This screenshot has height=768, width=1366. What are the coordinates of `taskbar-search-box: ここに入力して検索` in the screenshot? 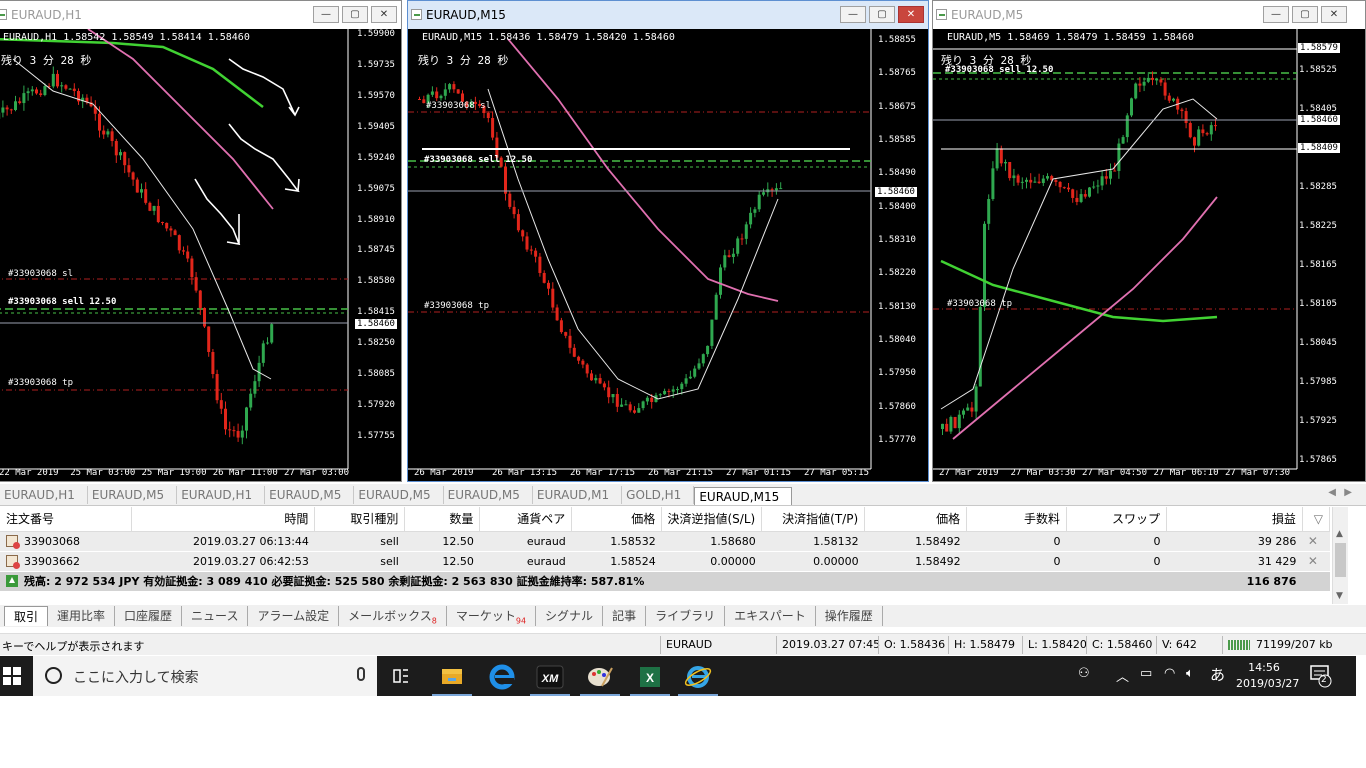 It's located at (205, 676).